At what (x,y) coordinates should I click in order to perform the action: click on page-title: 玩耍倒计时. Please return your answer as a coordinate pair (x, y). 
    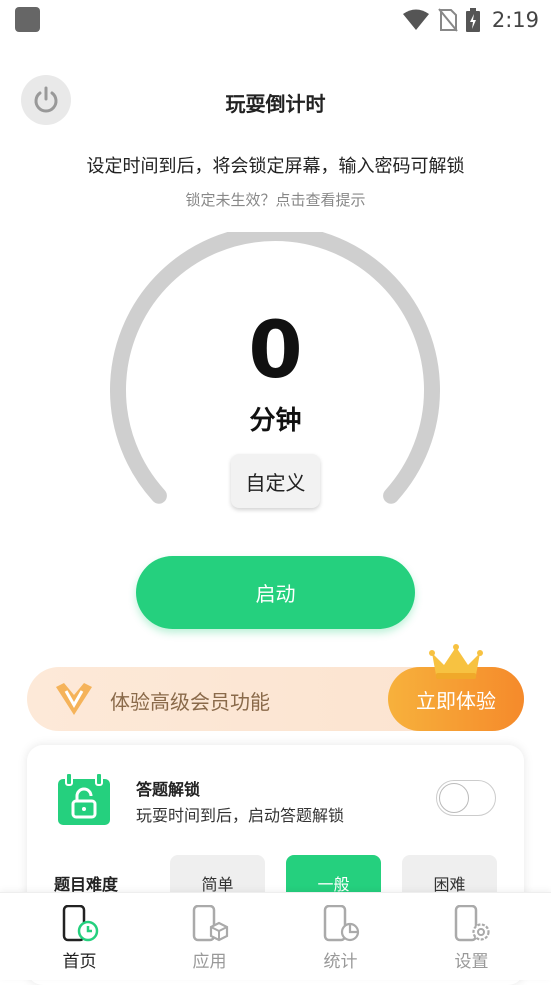
    Looking at the image, I should click on (275, 104).